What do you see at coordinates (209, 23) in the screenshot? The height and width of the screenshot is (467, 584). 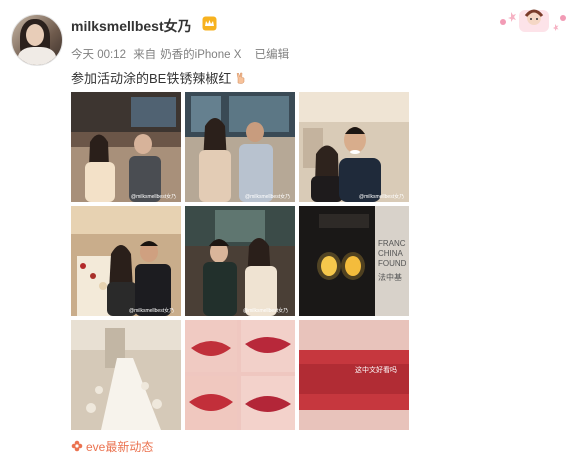 I see `vip-crown-icon` at bounding box center [209, 23].